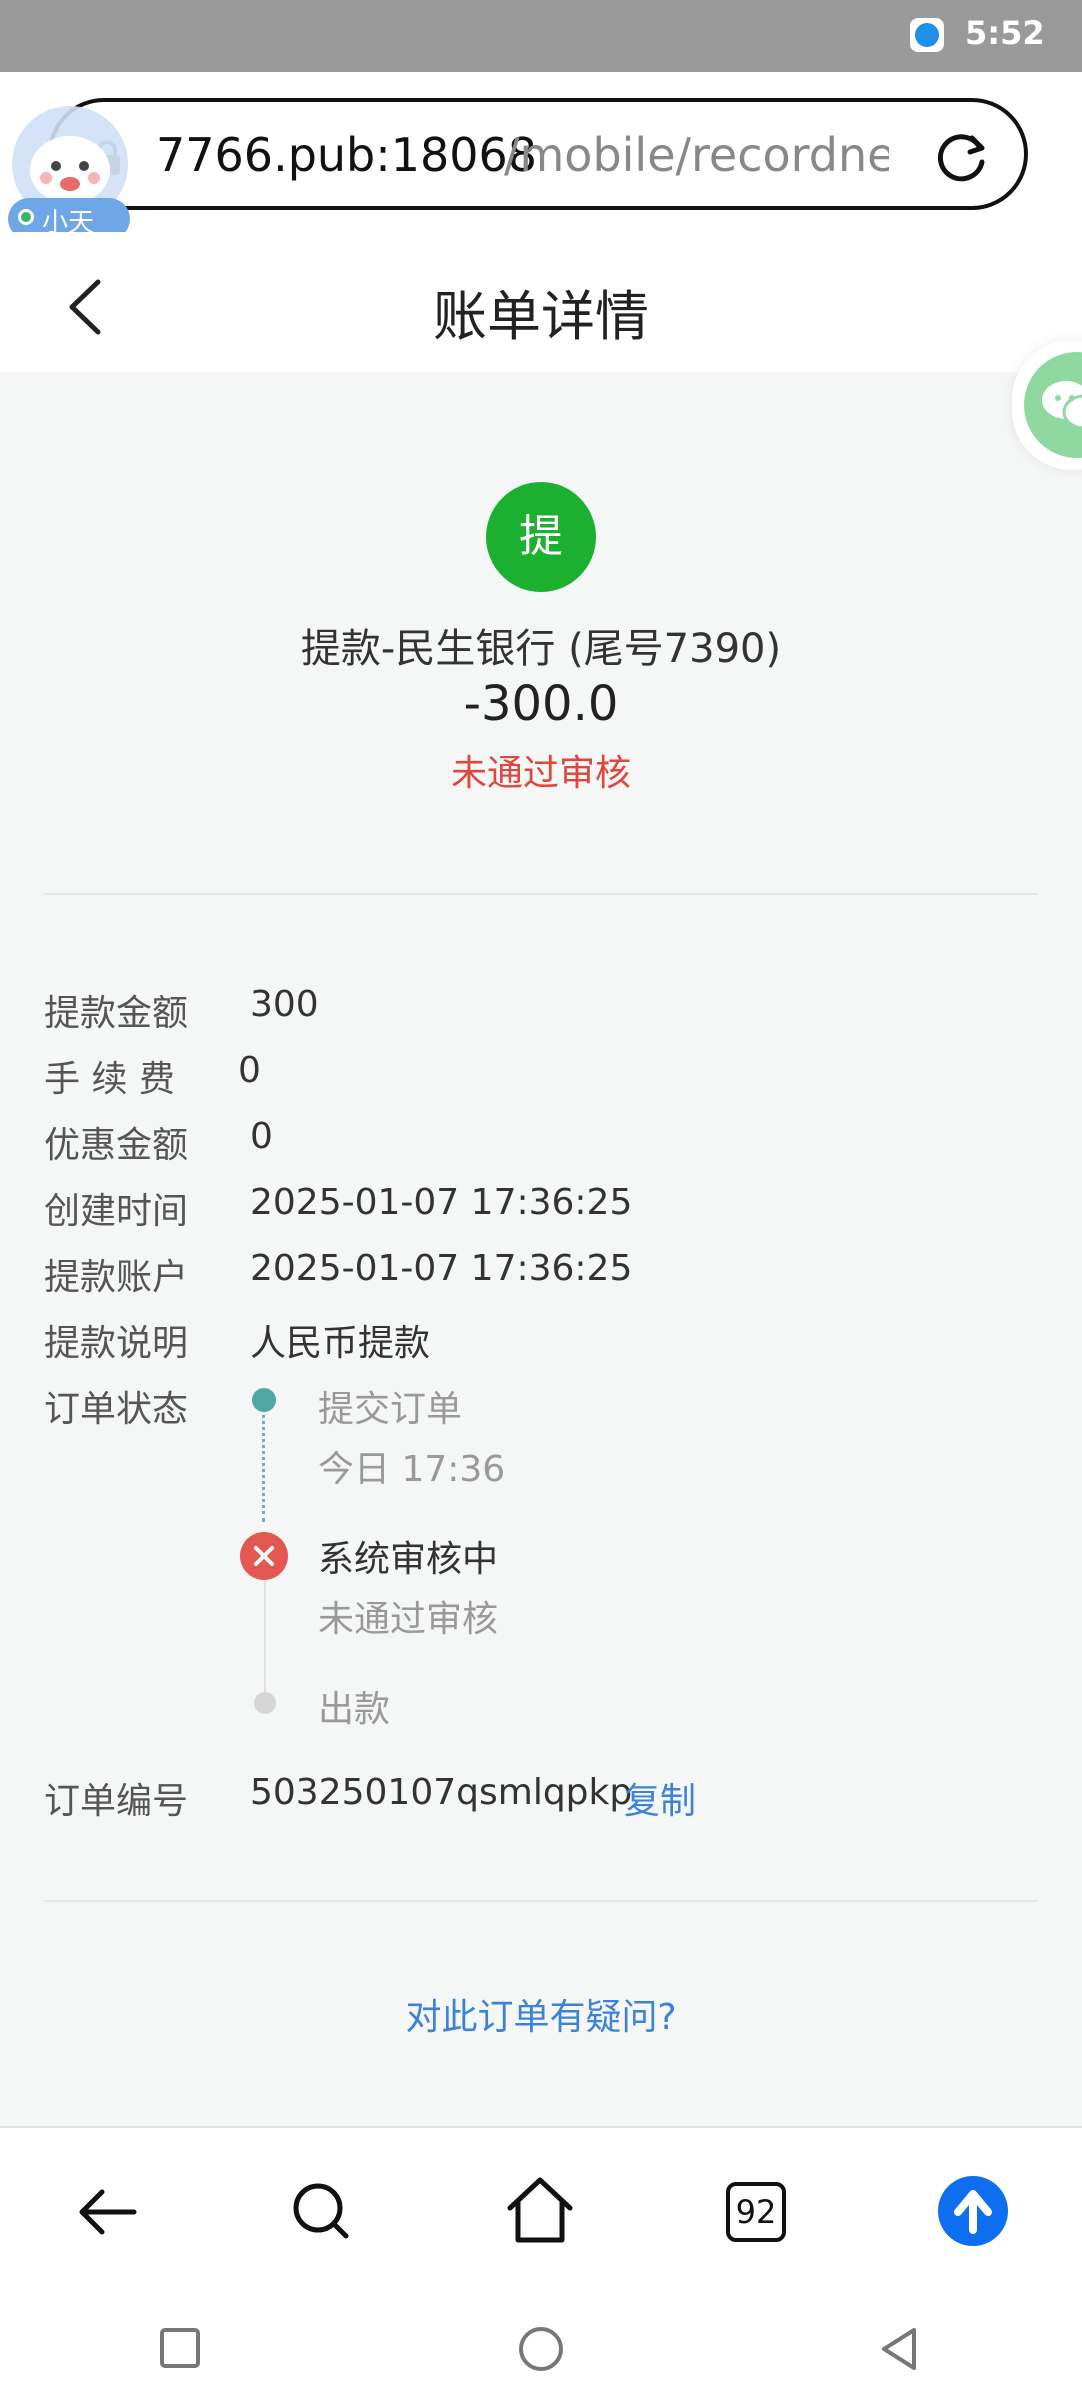 This screenshot has height=2400, width=1082. I want to click on order-status-label: 订单状态, so click(116, 1409).